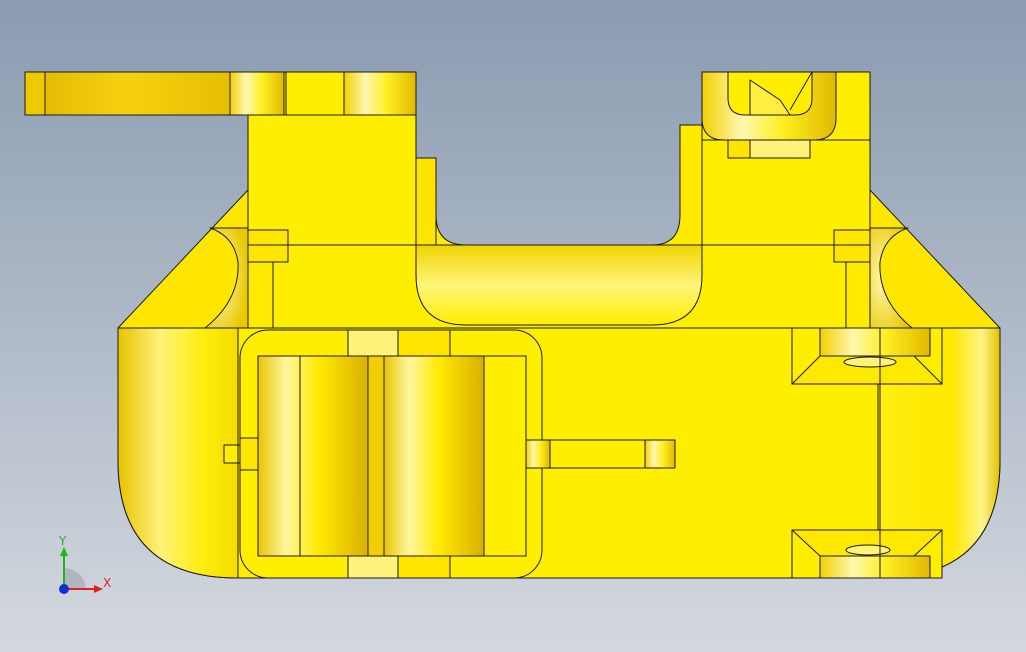  I want to click on origin-dot, so click(64, 589).